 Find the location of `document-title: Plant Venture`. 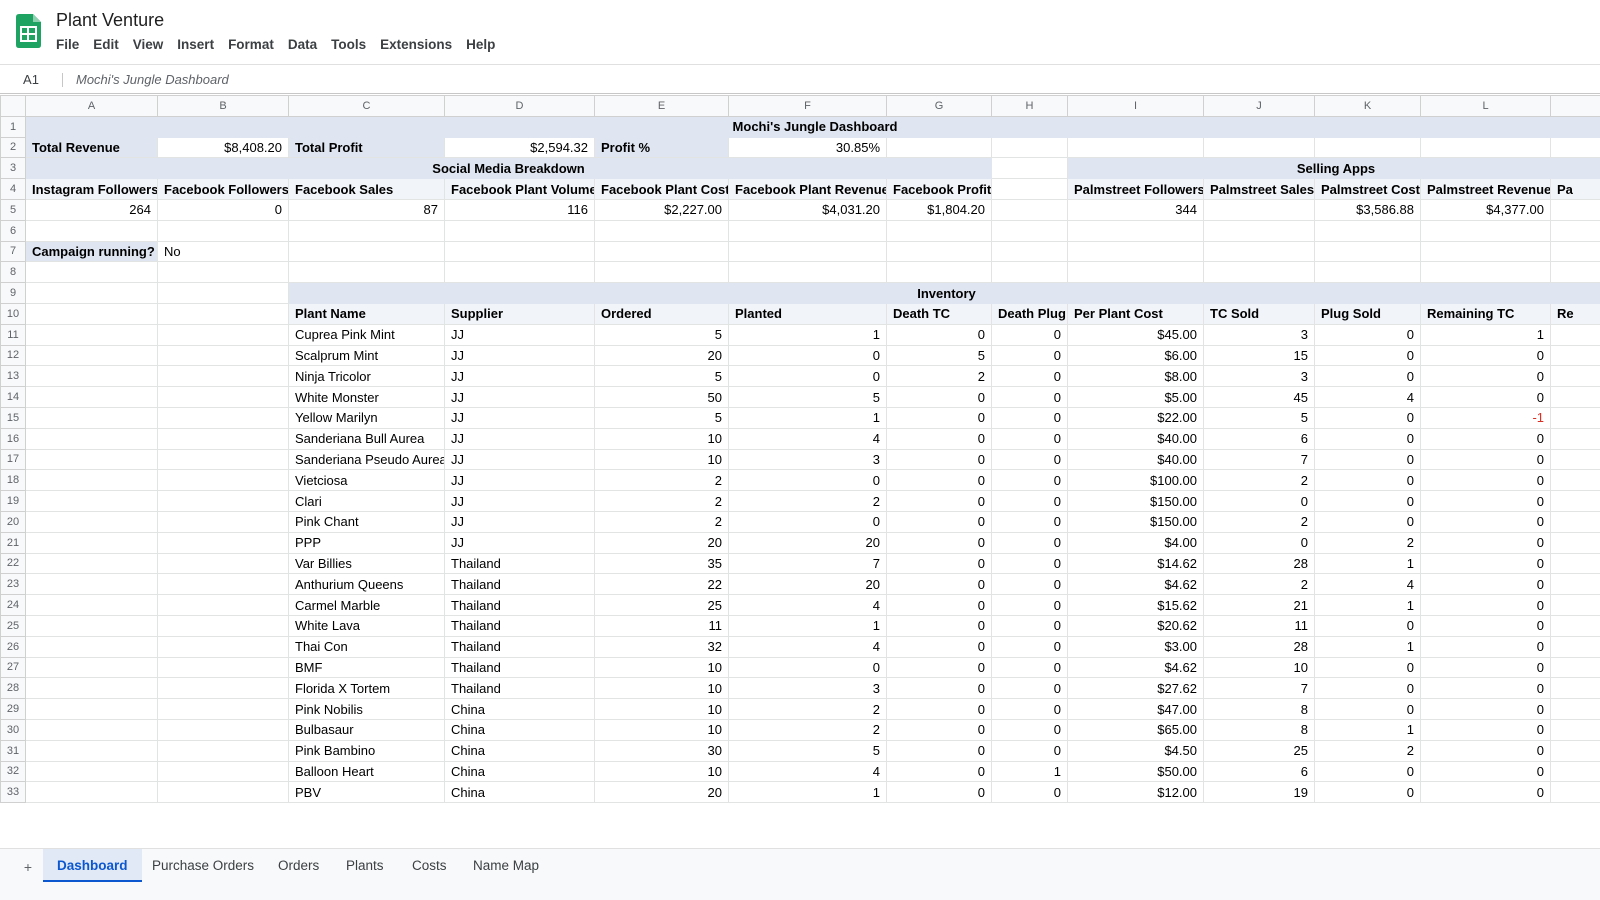

document-title: Plant Venture is located at coordinates (110, 20).